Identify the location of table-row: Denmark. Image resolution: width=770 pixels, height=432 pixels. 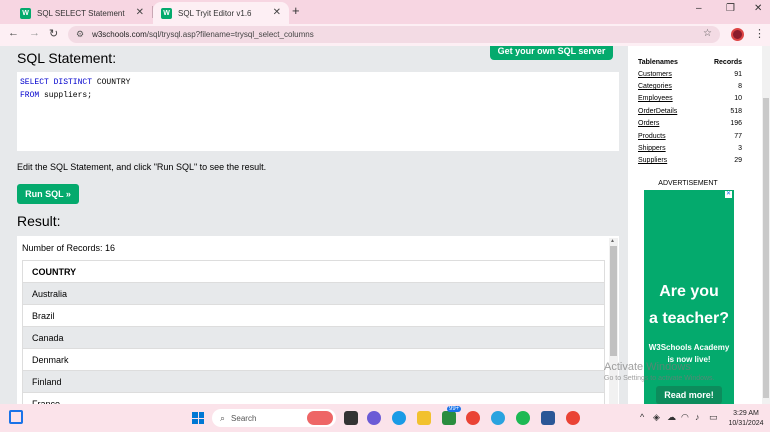
(313, 359).